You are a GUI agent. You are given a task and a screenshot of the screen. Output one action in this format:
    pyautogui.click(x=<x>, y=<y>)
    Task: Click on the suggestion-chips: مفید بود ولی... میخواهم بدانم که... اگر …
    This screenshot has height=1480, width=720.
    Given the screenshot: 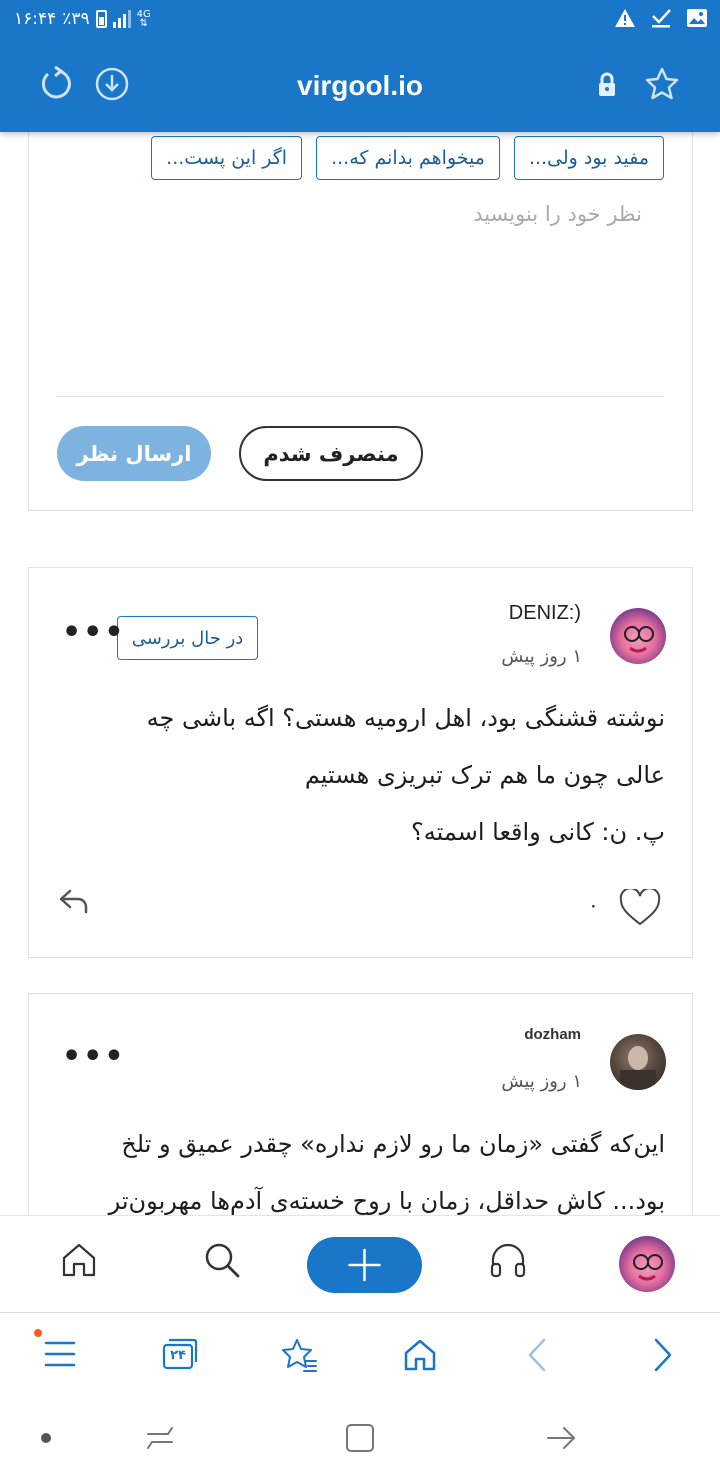 What is the action you would take?
    pyautogui.click(x=407, y=158)
    